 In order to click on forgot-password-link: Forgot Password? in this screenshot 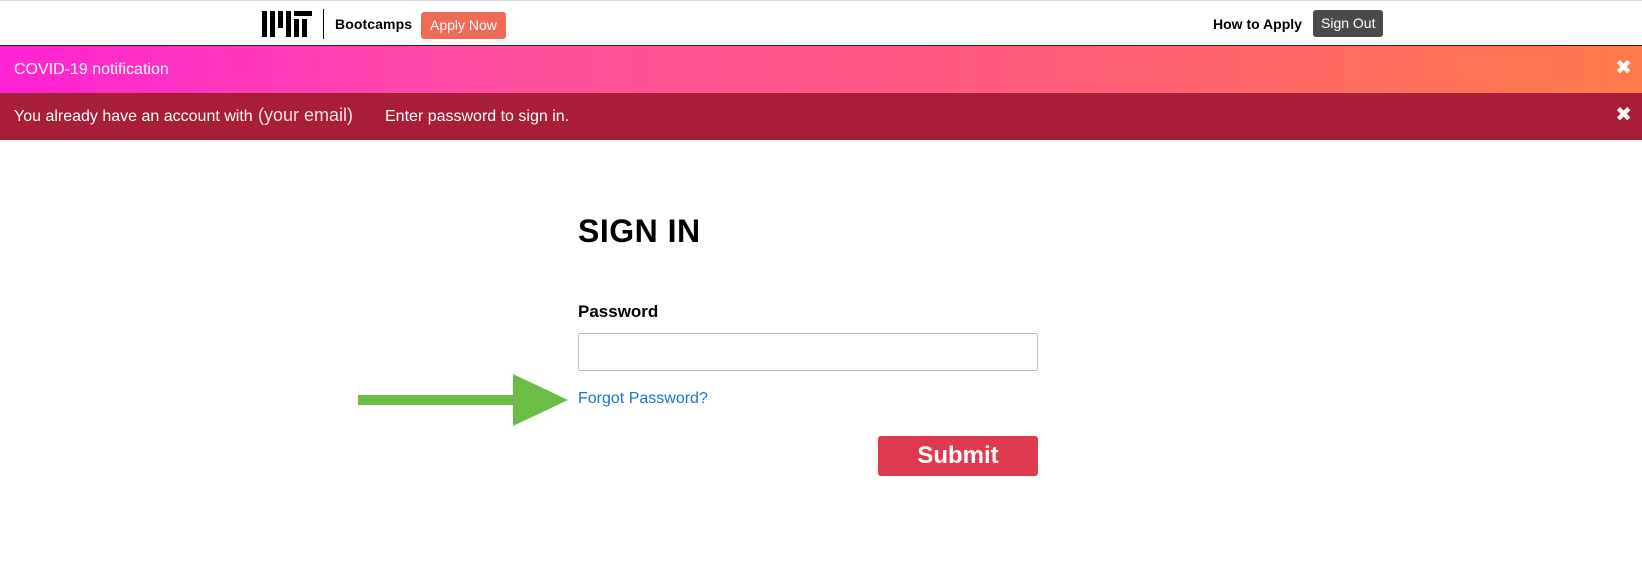, I will do `click(643, 399)`.